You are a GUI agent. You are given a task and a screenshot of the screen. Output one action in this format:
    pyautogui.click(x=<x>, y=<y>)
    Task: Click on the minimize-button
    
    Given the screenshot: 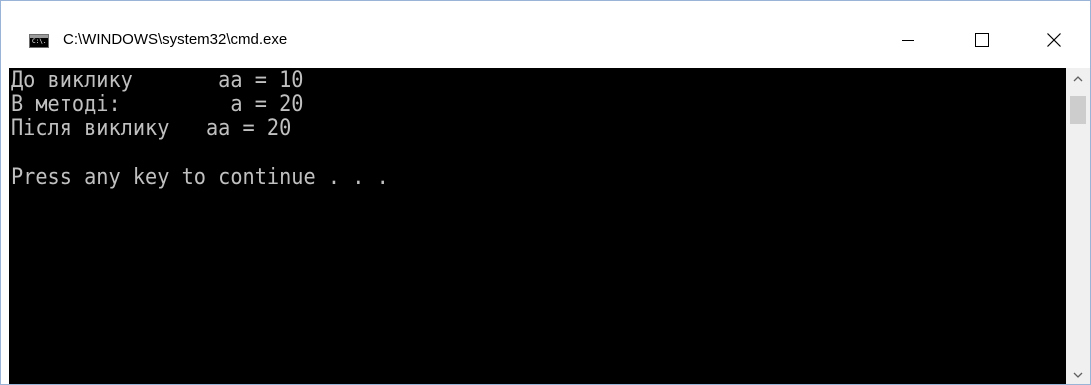 What is the action you would take?
    pyautogui.click(x=908, y=40)
    